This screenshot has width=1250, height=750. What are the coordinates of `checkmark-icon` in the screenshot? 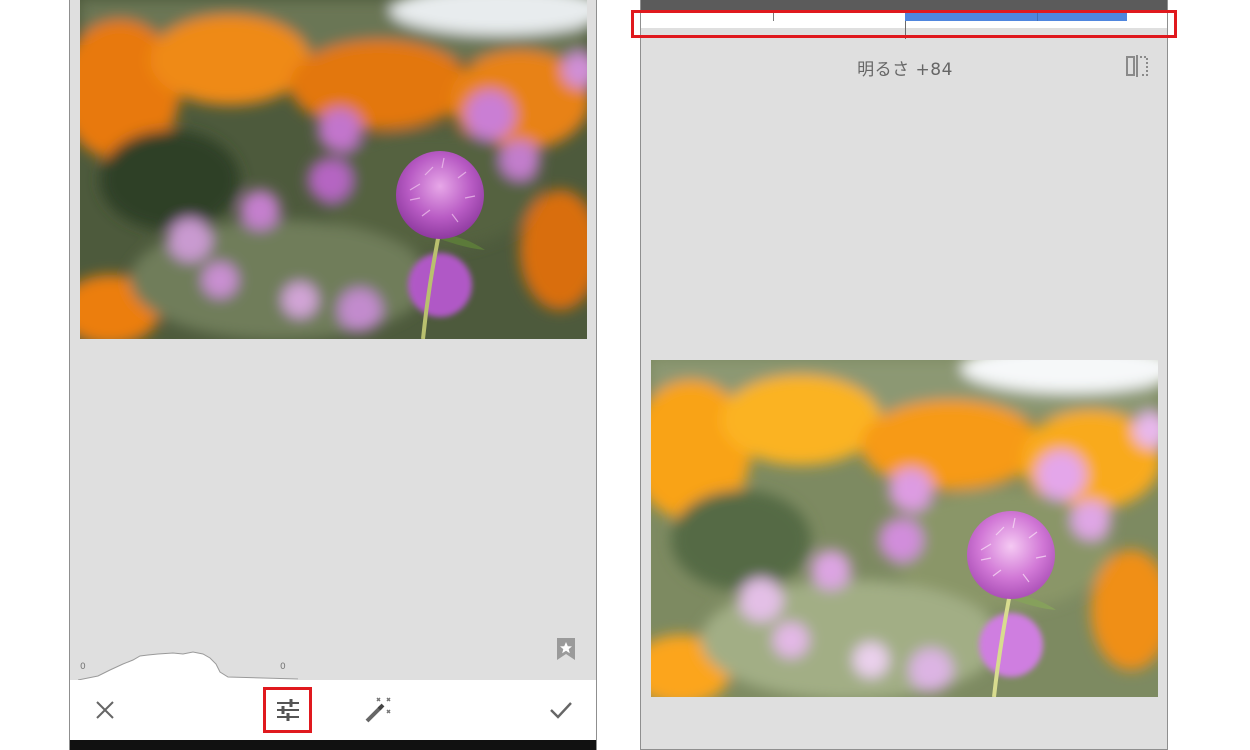 It's located at (561, 710).